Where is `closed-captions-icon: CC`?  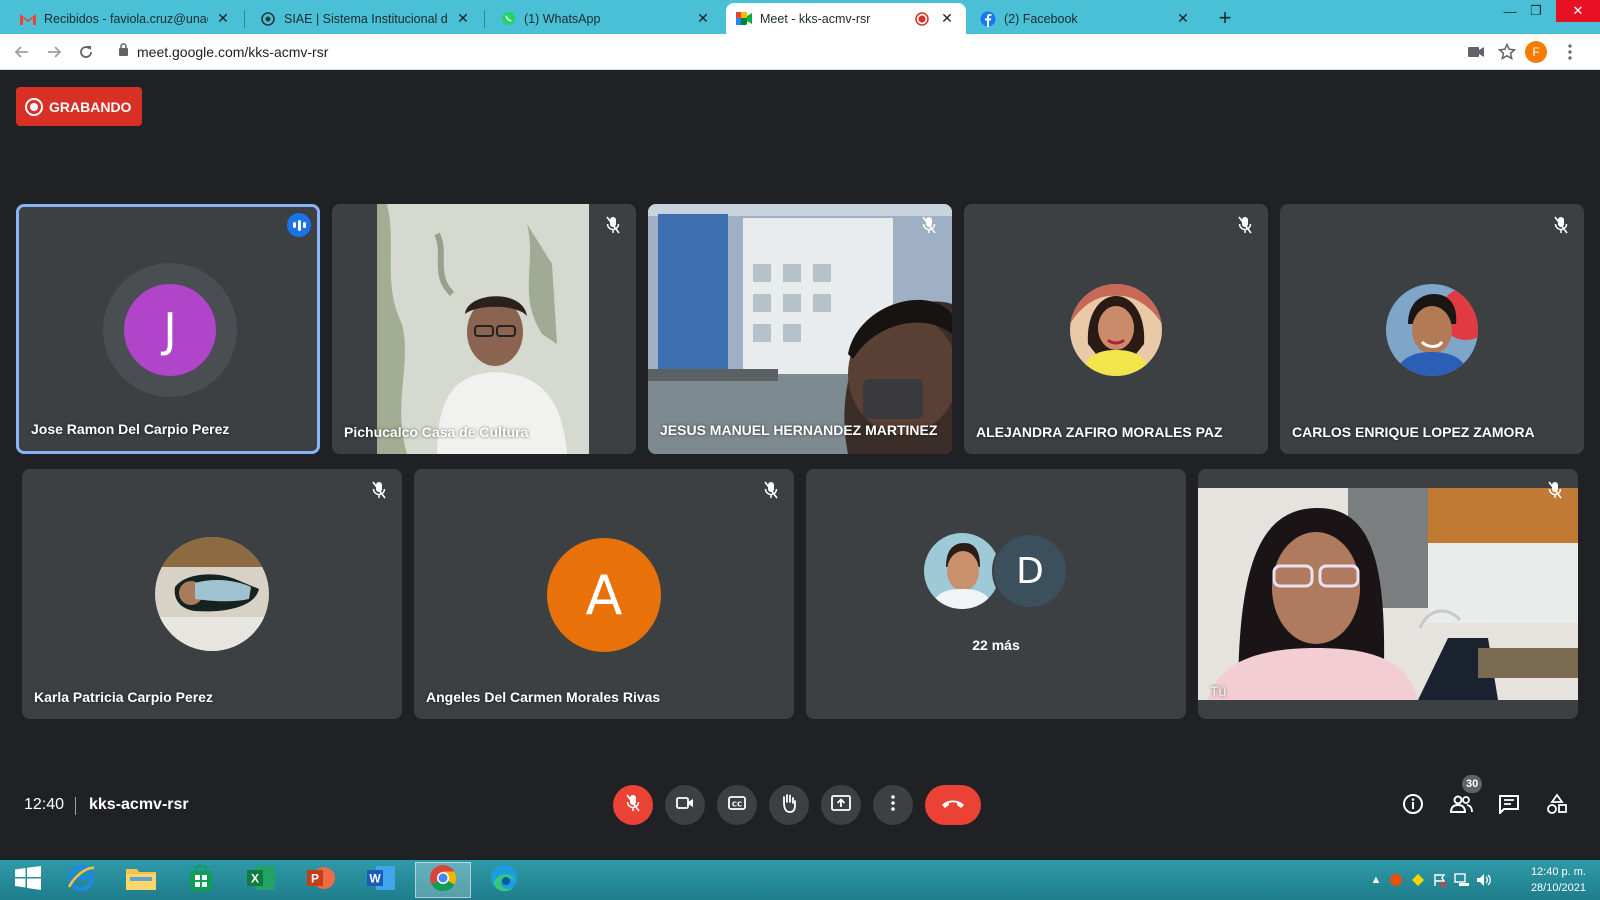
closed-captions-icon: CC is located at coordinates (737, 805).